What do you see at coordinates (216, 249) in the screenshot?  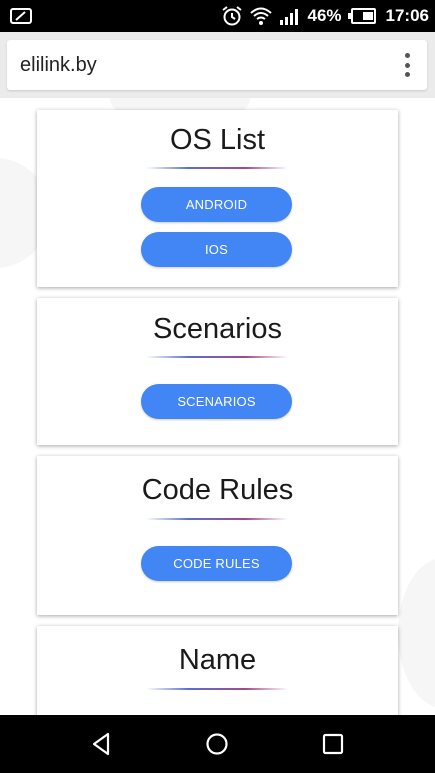 I see `ios-button: IOS` at bounding box center [216, 249].